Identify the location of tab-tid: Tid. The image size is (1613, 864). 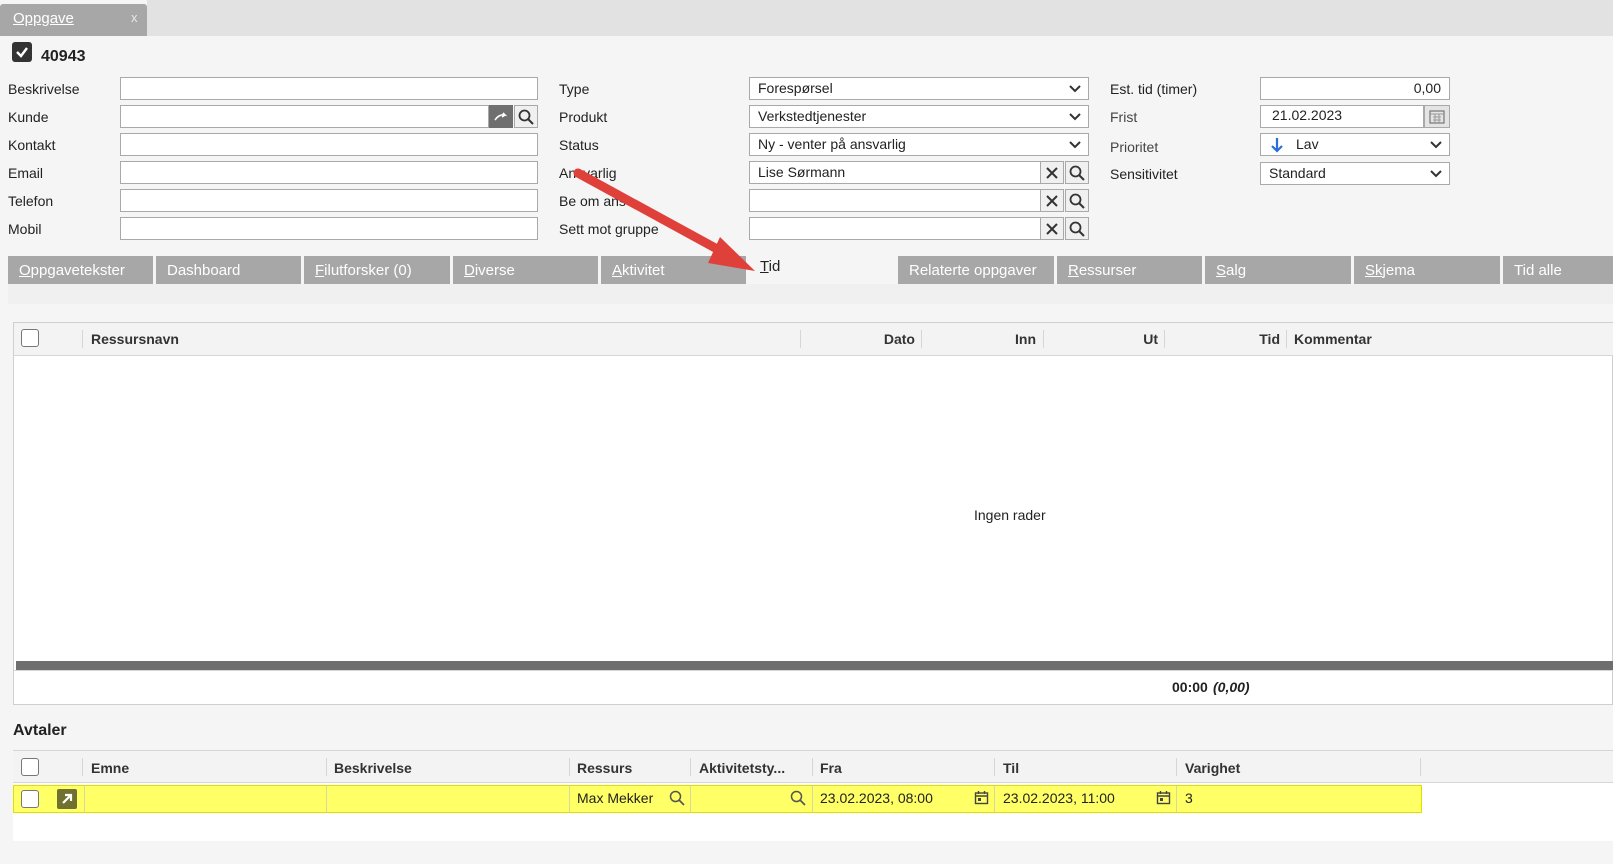
(822, 267).